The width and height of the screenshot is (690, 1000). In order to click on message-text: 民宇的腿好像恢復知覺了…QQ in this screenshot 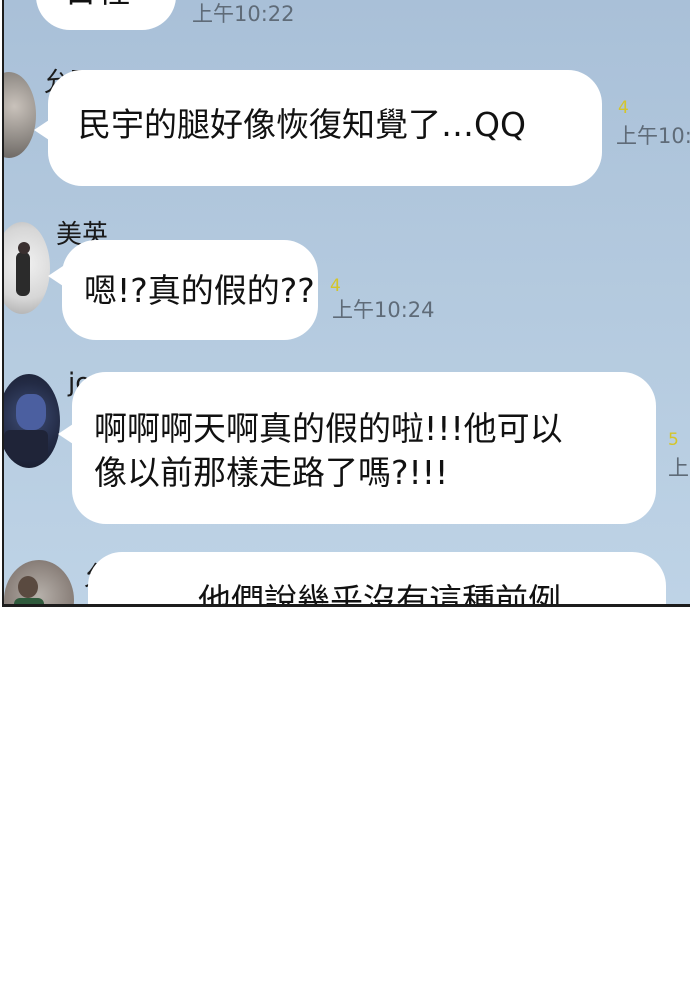, I will do `click(302, 124)`.